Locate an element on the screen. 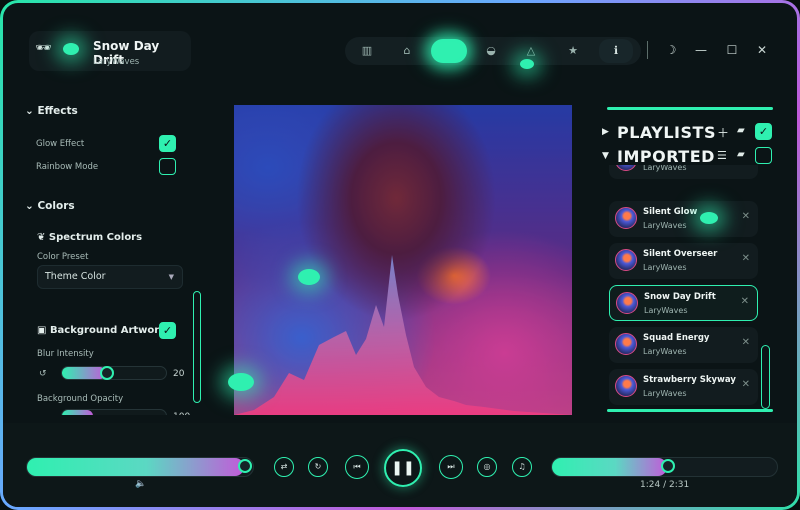  shield-icon: ◒ is located at coordinates (491, 50).